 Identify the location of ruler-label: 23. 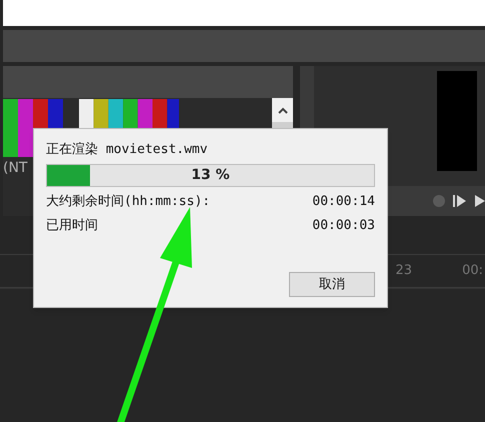
(404, 271).